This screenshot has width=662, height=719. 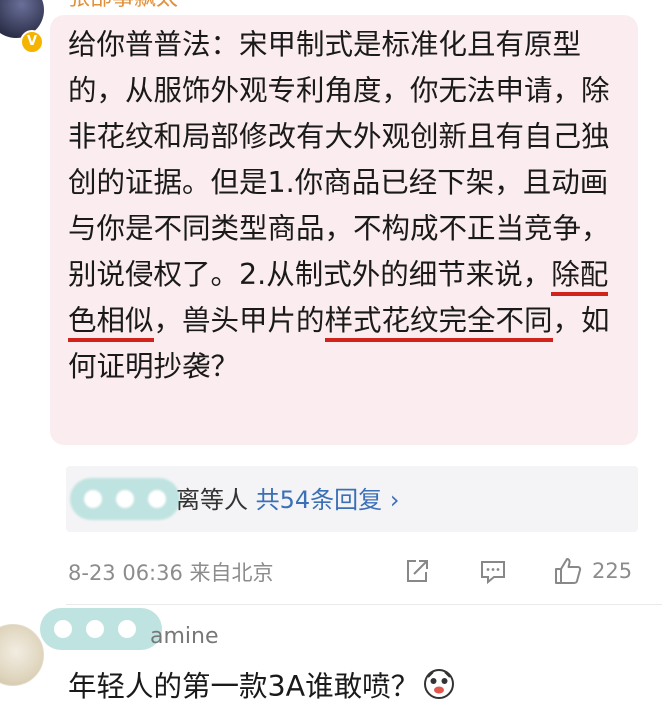 I want to click on emoji-icon, so click(x=439, y=684).